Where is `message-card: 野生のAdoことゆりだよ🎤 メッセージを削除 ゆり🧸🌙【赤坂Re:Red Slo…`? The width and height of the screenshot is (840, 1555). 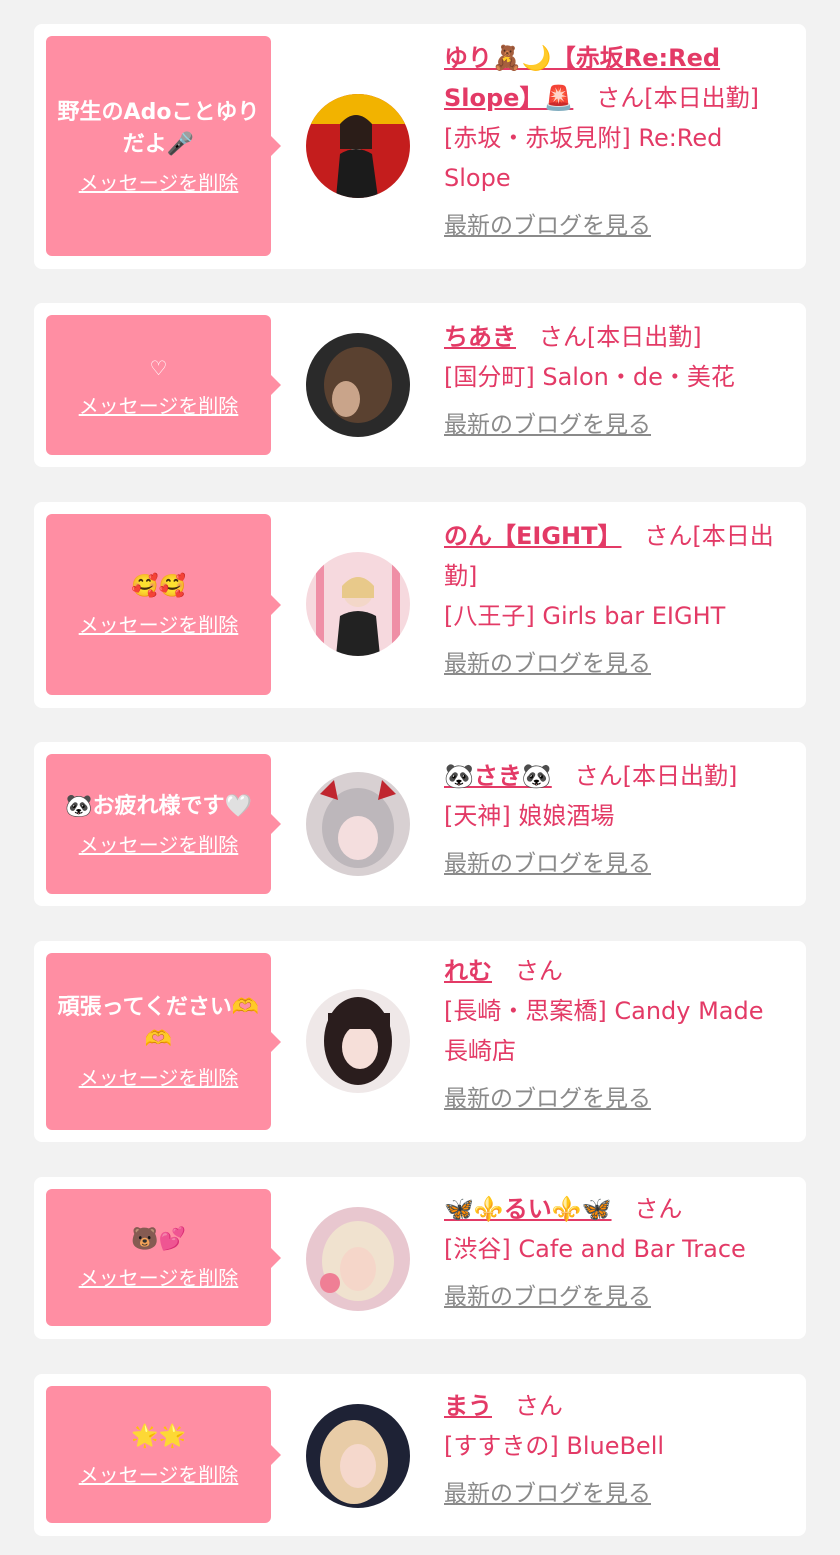 message-card: 野生のAdoことゆりだよ🎤 メッセージを削除 ゆり🧸🌙【赤坂Re:Red Slo… is located at coordinates (420, 146).